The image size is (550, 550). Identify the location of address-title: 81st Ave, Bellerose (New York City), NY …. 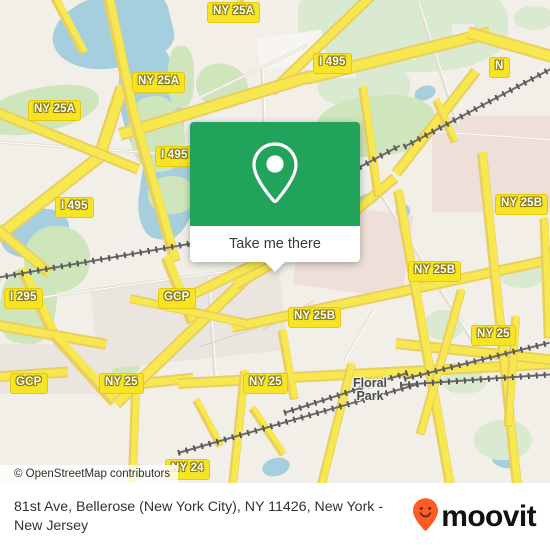
(199, 516).